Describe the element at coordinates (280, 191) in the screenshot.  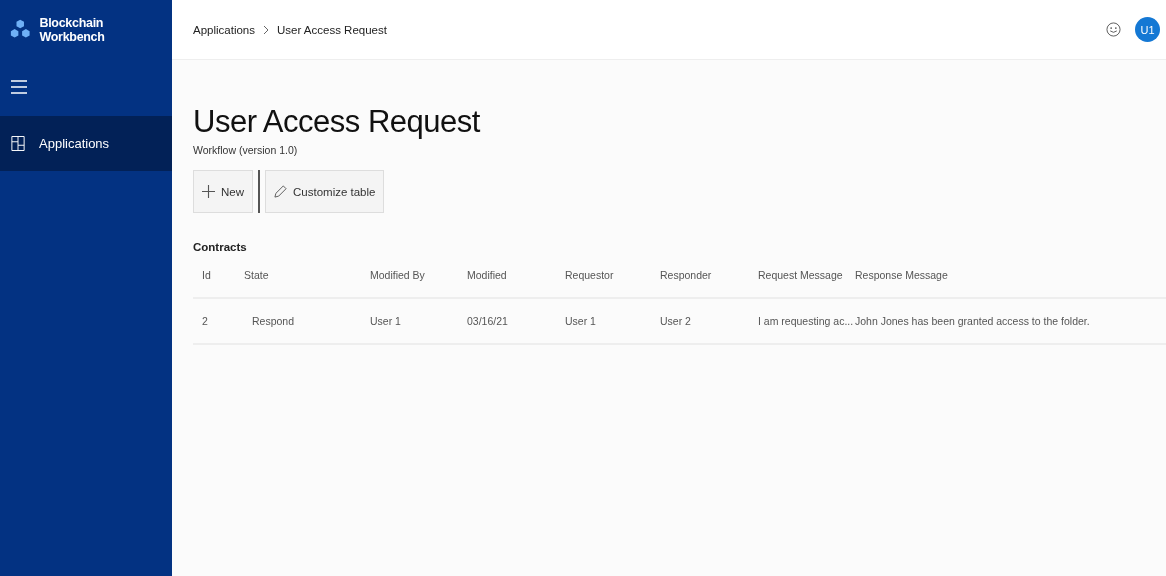
I see `pencil-icon` at that location.